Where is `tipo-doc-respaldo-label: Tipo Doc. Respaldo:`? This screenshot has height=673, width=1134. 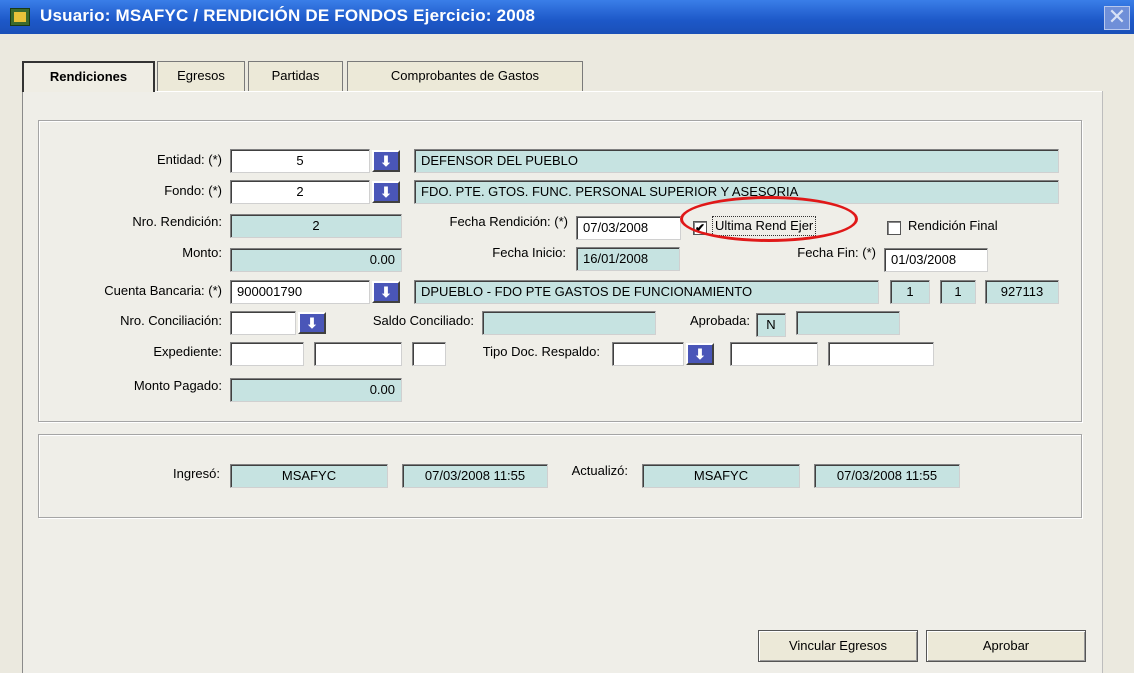 tipo-doc-respaldo-label: Tipo Doc. Respaldo: is located at coordinates (541, 351).